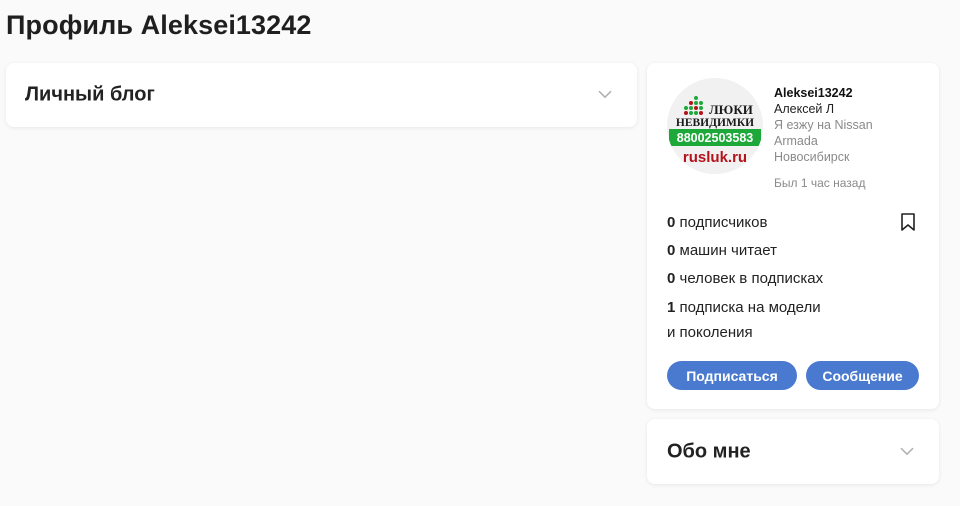 Image resolution: width=960 pixels, height=506 pixels. Describe the element at coordinates (793, 451) in the screenshot. I see `about-me-accordion: Обо мне` at that location.